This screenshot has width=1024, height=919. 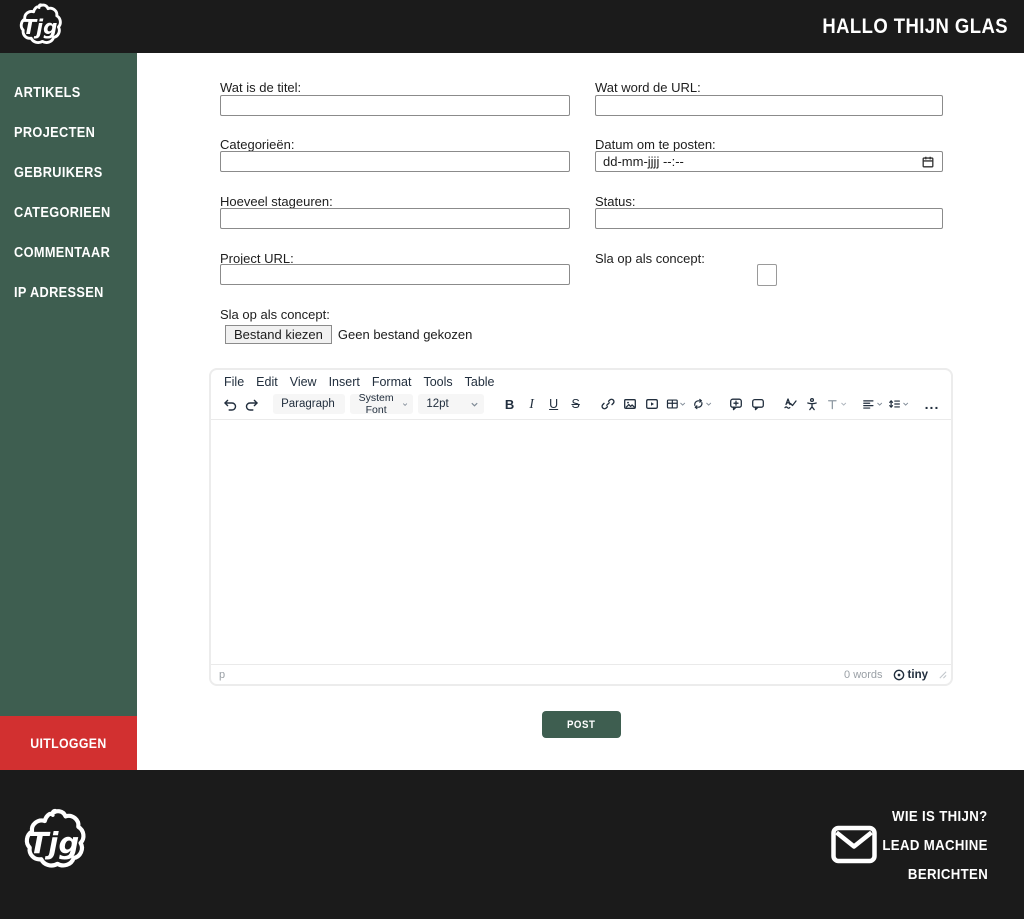 What do you see at coordinates (581, 380) in the screenshot?
I see `editor-menubar: File Edit View Insert Format Tools Table` at bounding box center [581, 380].